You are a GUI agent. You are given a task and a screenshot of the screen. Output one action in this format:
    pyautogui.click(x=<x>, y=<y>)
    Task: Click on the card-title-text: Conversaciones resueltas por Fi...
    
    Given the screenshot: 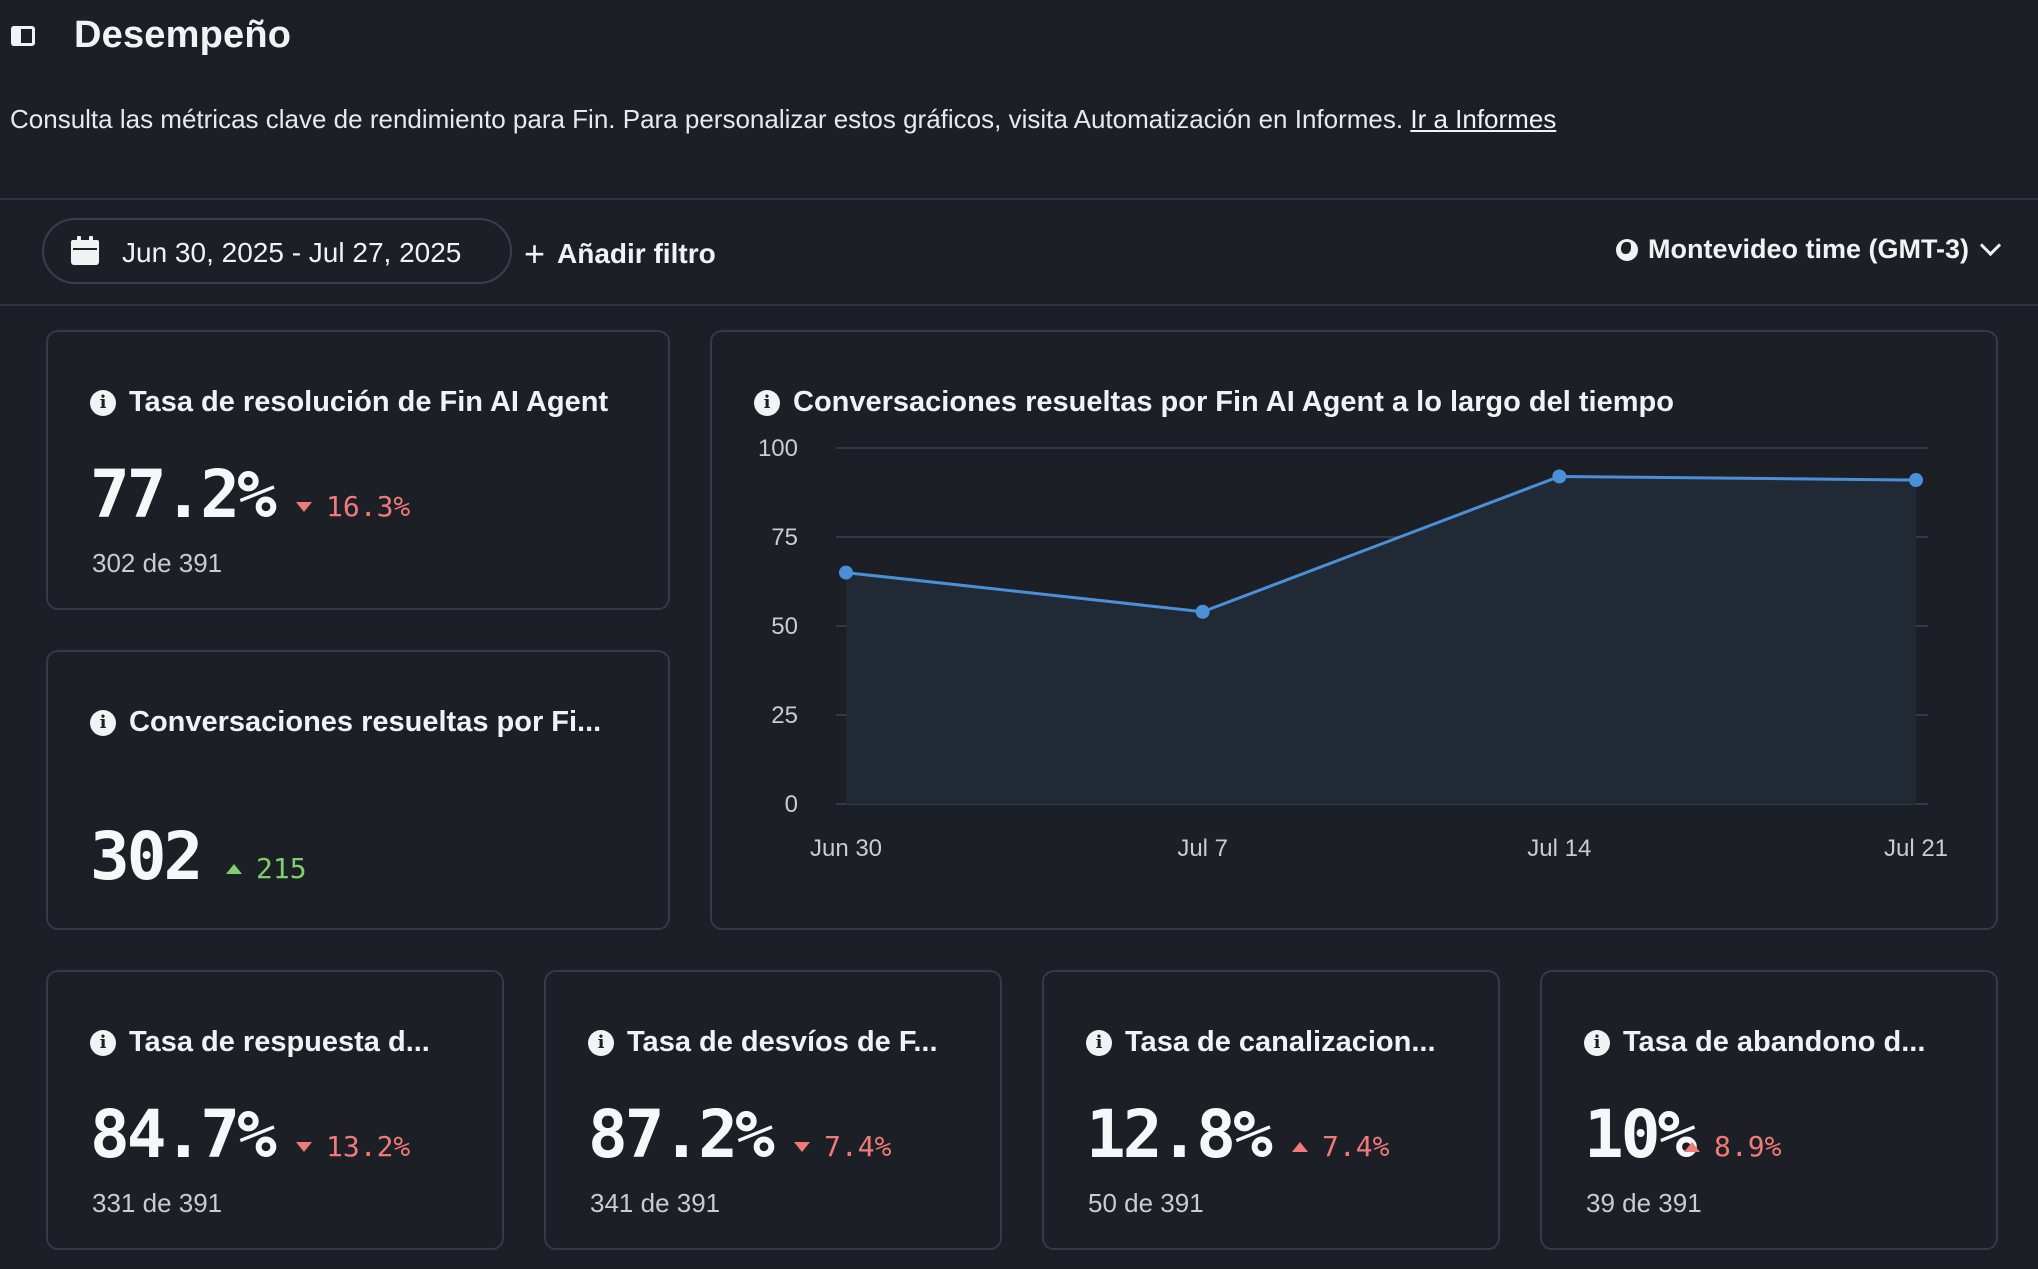 What is the action you would take?
    pyautogui.click(x=365, y=722)
    